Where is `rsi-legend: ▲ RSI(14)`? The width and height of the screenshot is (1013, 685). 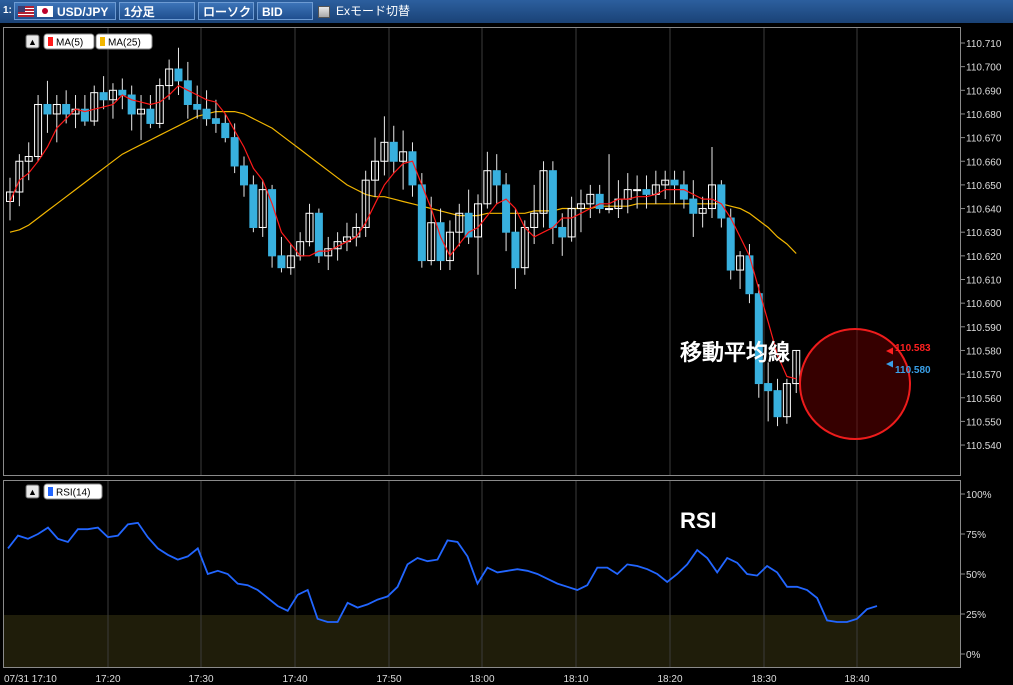
rsi-legend: ▲ RSI(14) is located at coordinates (64, 491).